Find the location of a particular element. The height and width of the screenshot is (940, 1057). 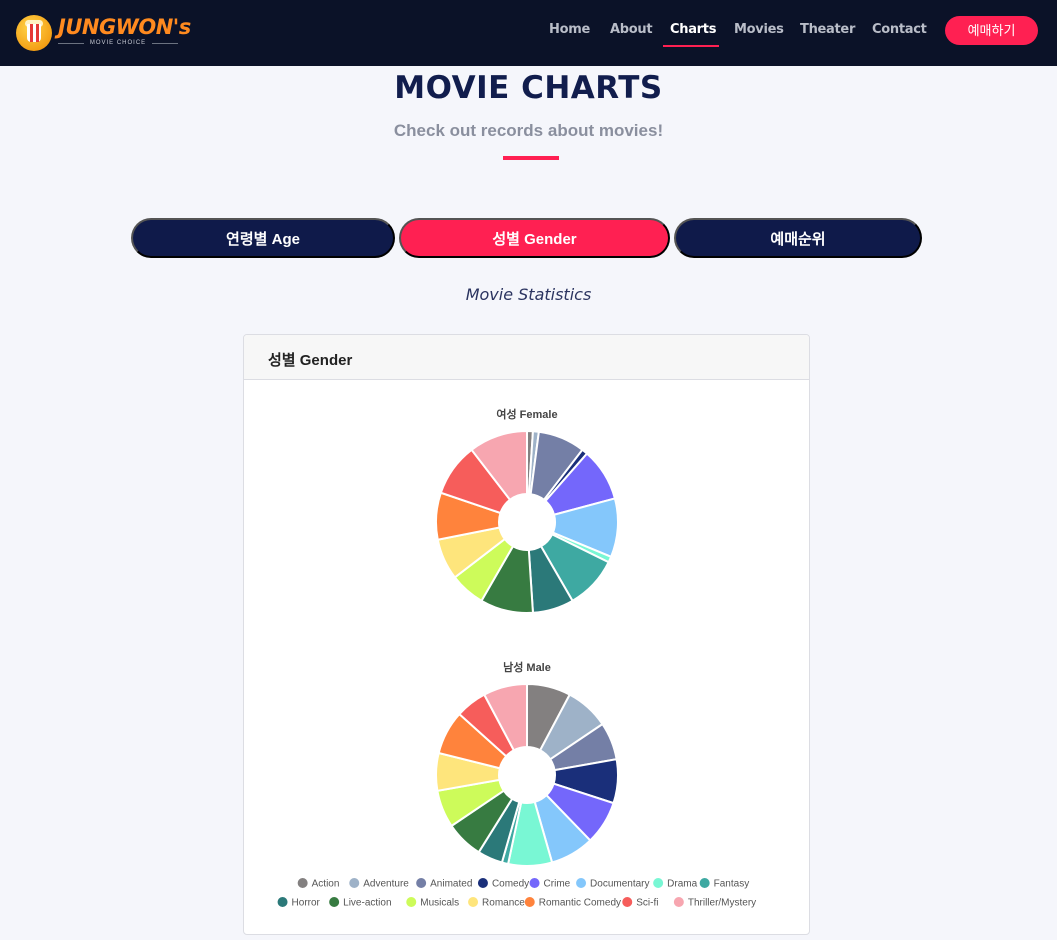

legend-item-action: Action is located at coordinates (318, 884).